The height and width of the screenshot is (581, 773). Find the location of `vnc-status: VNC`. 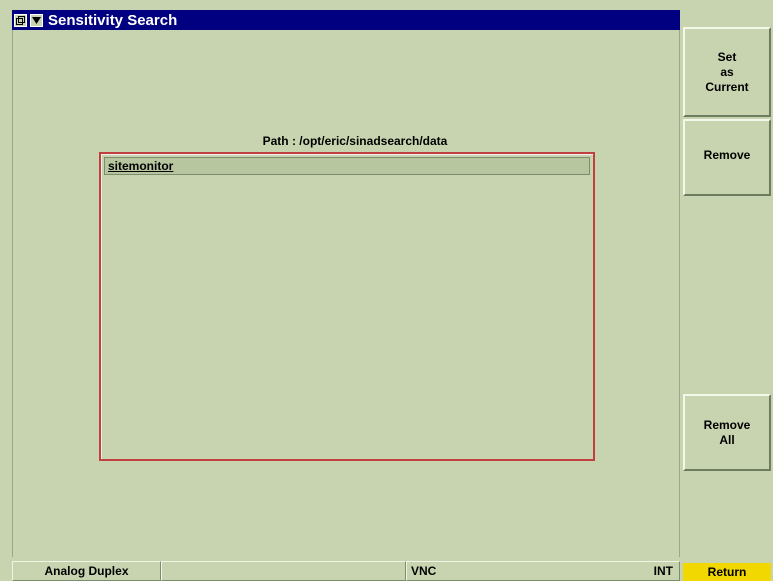

vnc-status: VNC is located at coordinates (424, 571).